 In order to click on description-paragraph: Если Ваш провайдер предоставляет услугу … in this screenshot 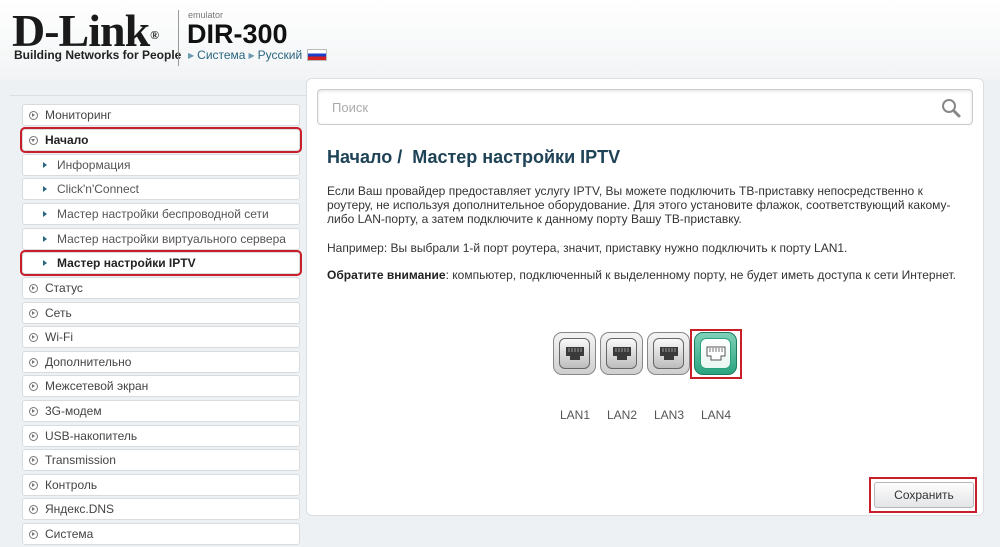, I will do `click(639, 205)`.